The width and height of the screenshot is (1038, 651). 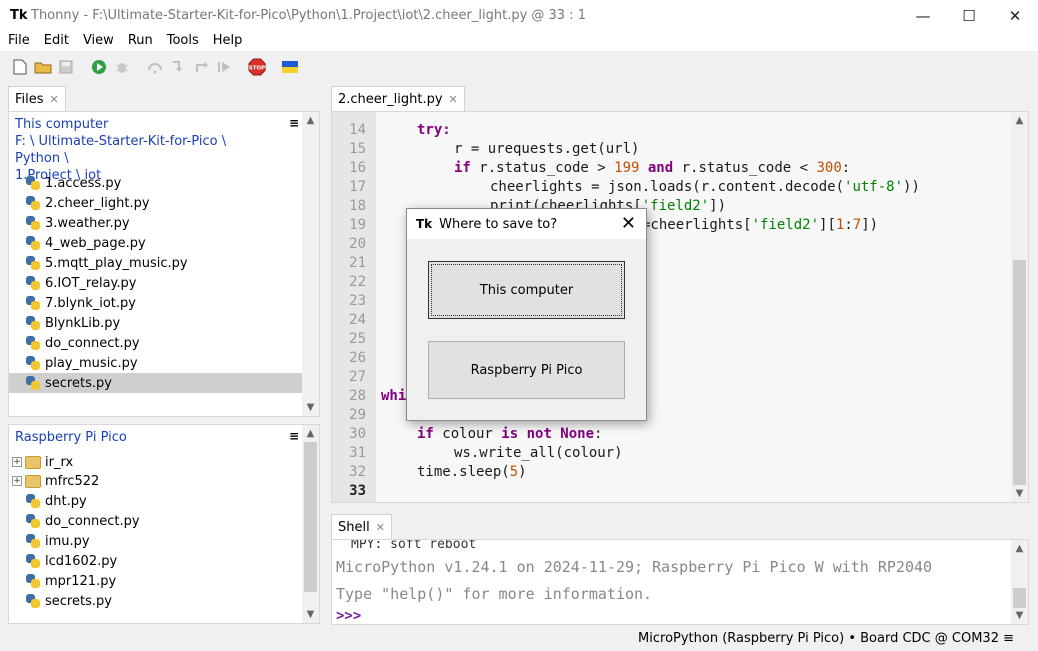 What do you see at coordinates (472, 472) in the screenshot?
I see `code-line-32: time.sleep(5)` at bounding box center [472, 472].